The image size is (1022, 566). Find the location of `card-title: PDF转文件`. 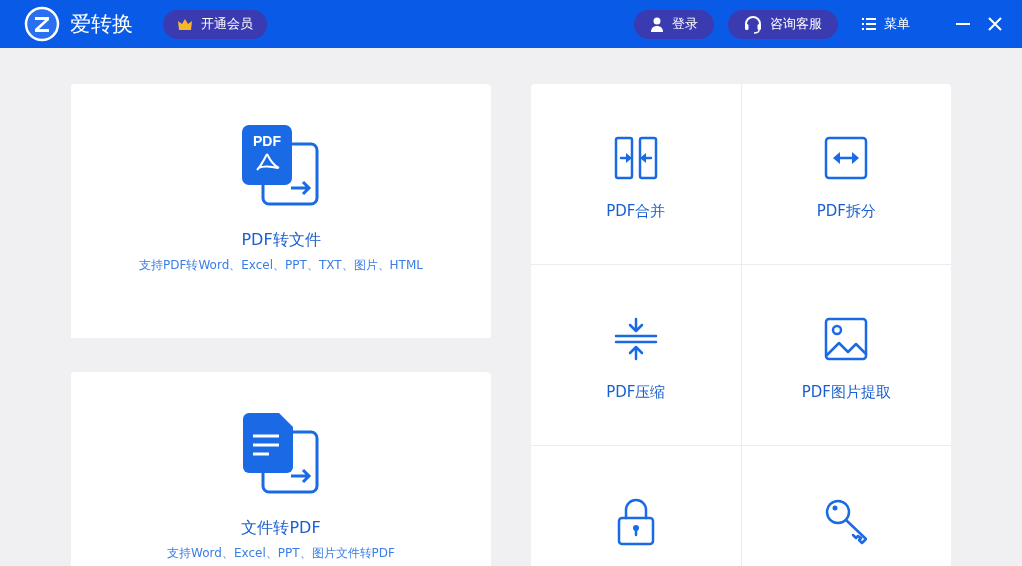

card-title: PDF转文件 is located at coordinates (281, 240).